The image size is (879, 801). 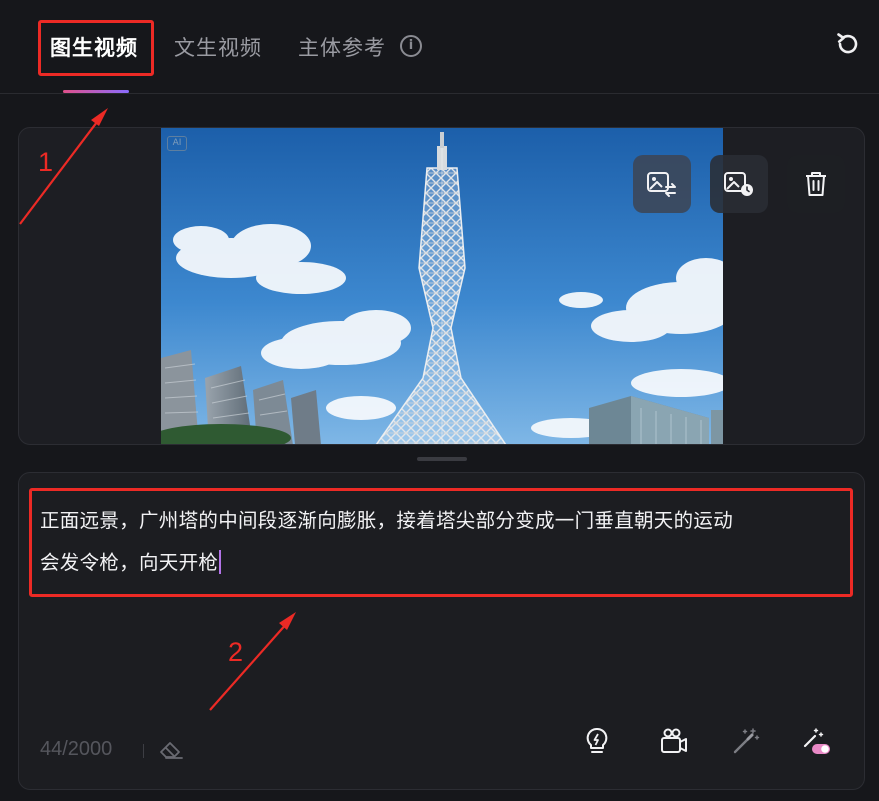 What do you see at coordinates (674, 741) in the screenshot?
I see `camera-icon` at bounding box center [674, 741].